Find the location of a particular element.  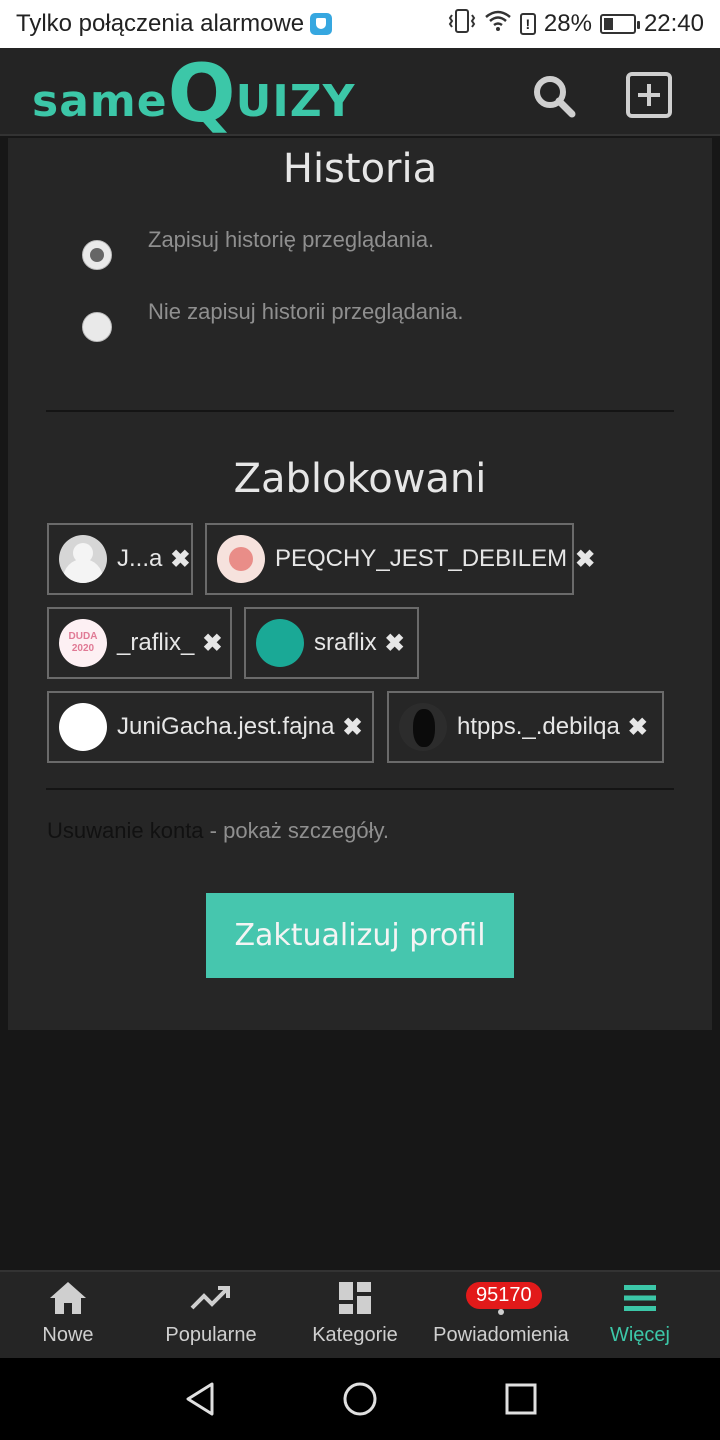

radio-save-history-label: Zapisuj historię przeglądania. is located at coordinates (291, 240).